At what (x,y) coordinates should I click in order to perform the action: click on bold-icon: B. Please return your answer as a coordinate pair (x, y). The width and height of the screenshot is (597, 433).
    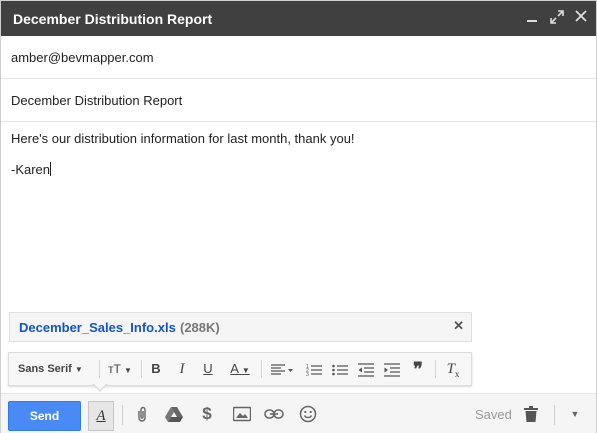
    Looking at the image, I should click on (156, 369).